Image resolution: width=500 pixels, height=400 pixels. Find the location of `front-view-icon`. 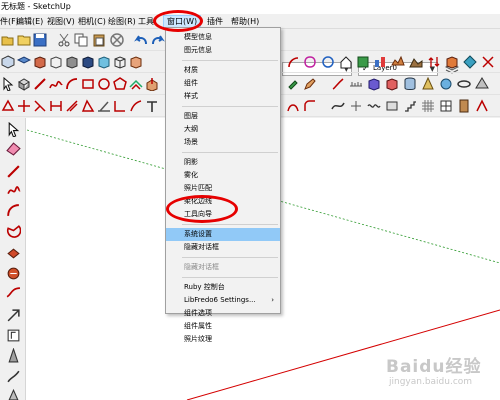

front-view-icon is located at coordinates (39, 61).